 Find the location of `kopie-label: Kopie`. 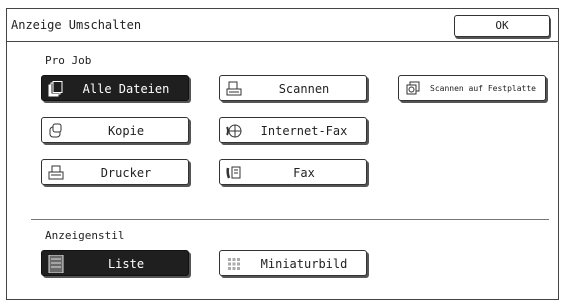

kopie-label: Kopie is located at coordinates (126, 131).